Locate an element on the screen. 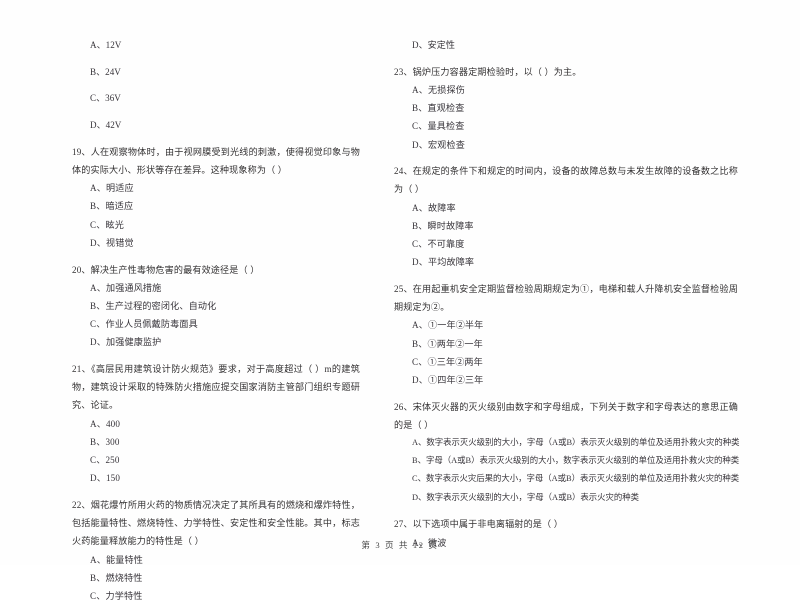 The height and width of the screenshot is (605, 800). option-a: A、明适应 is located at coordinates (112, 188).